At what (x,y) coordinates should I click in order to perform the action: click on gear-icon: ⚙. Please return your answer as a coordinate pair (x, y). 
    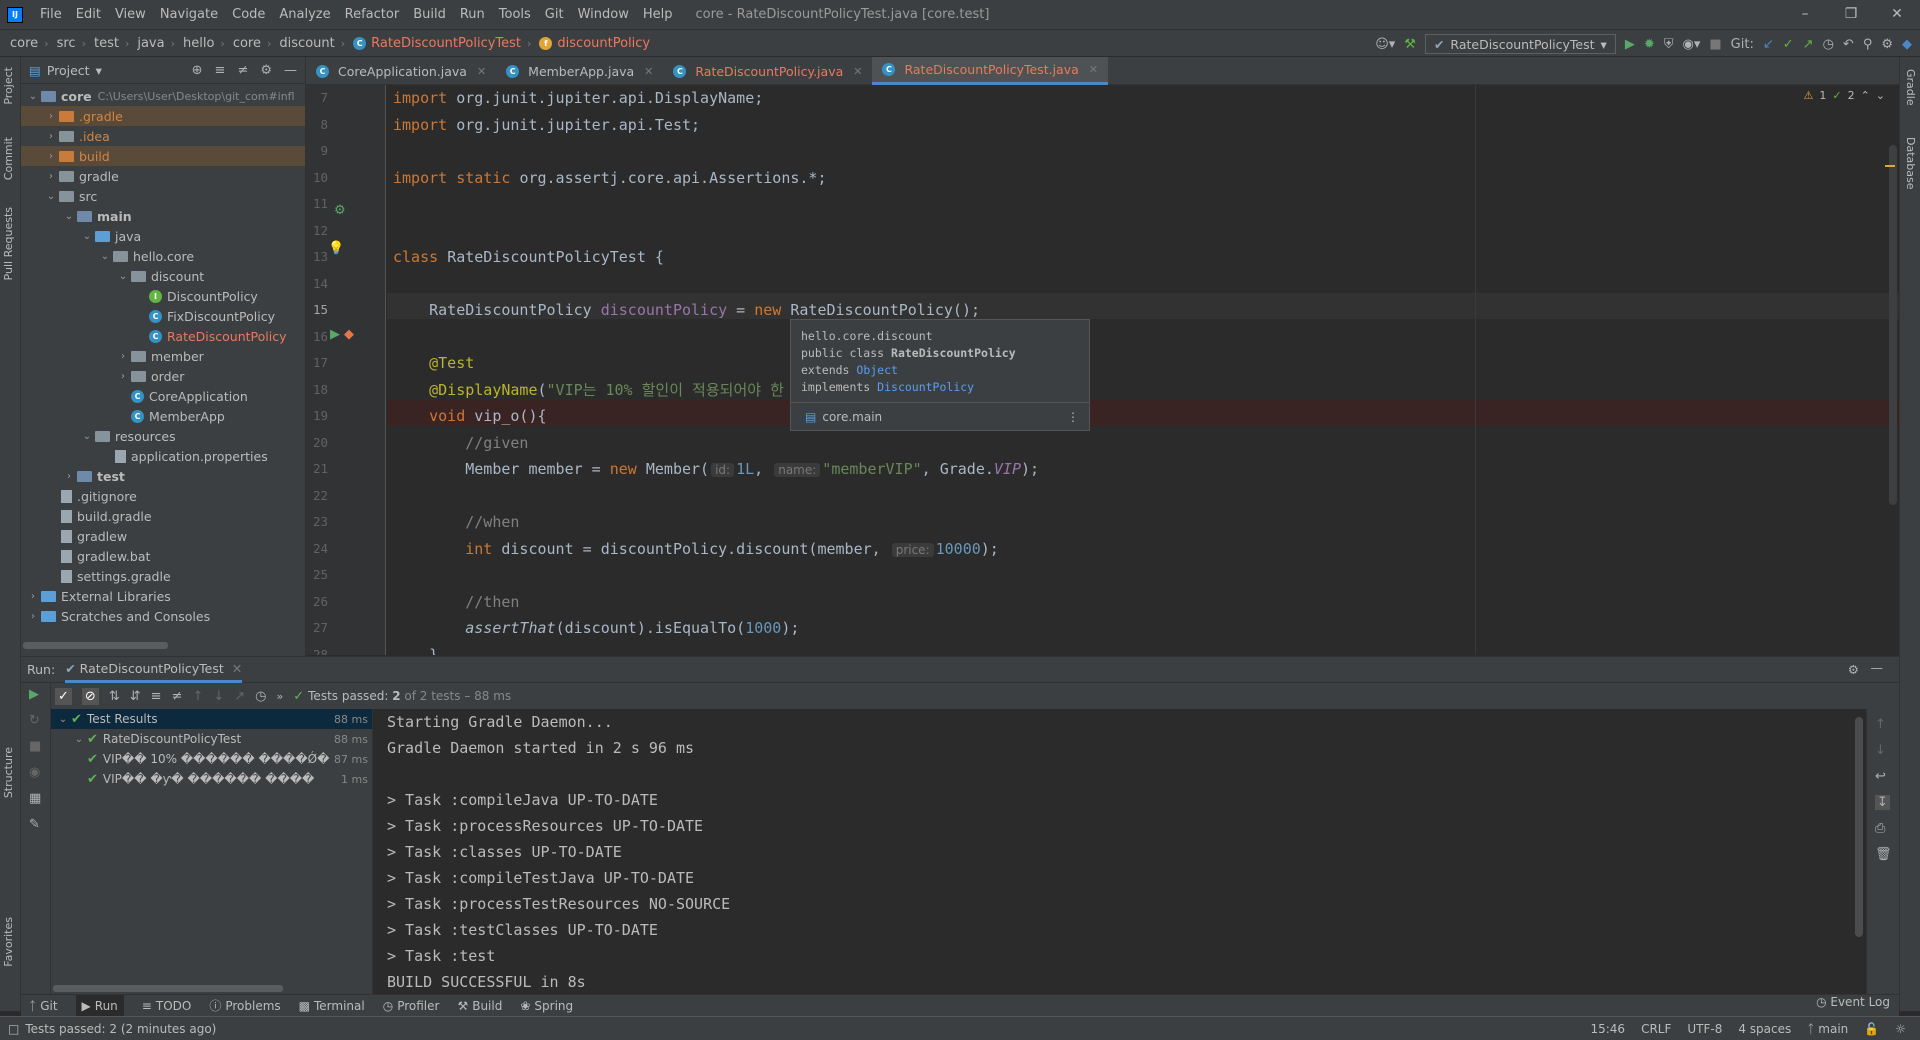
    Looking at the image, I should click on (1853, 669).